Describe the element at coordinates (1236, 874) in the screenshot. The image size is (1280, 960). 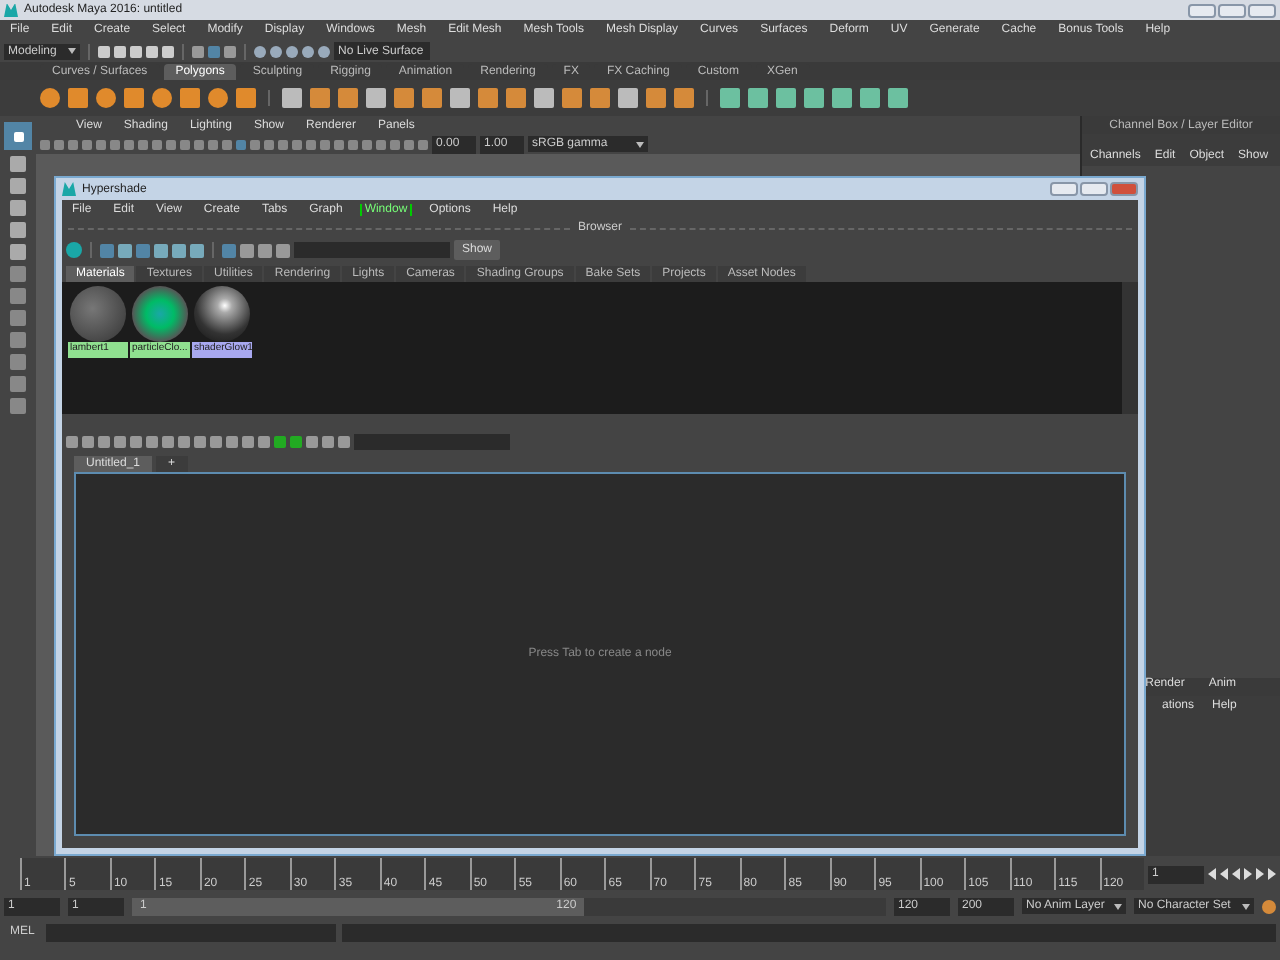
I see `play-backward-icon` at that location.